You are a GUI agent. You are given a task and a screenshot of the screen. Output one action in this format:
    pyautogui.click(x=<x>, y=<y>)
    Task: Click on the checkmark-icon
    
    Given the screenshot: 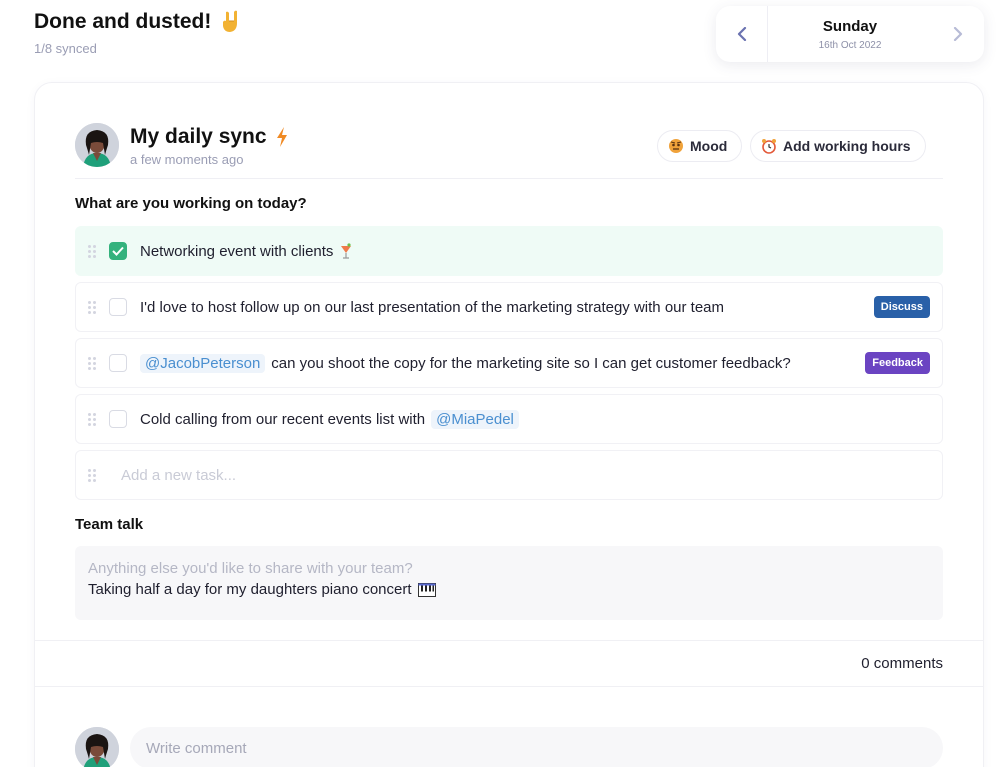 What is the action you would take?
    pyautogui.click(x=118, y=251)
    